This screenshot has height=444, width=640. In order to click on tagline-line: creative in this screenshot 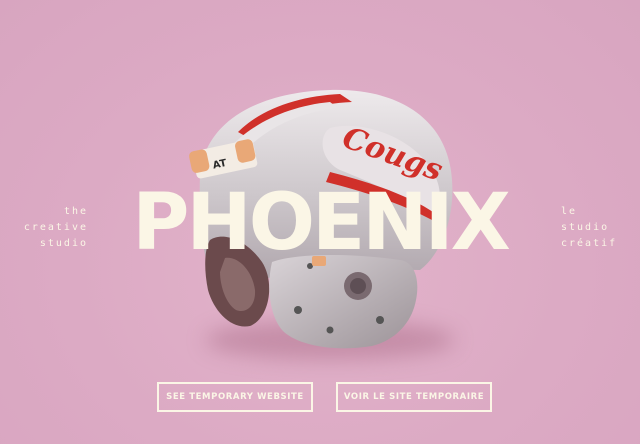, I will do `click(55, 227)`.